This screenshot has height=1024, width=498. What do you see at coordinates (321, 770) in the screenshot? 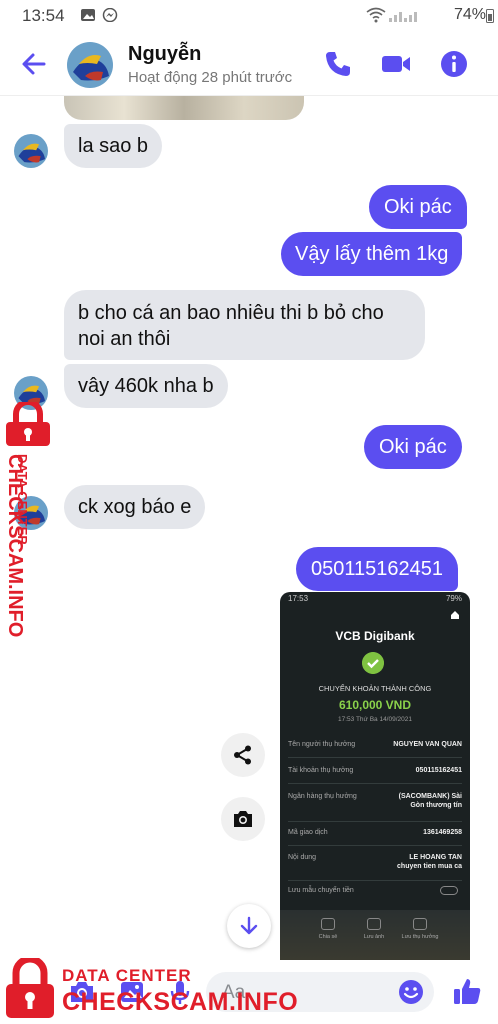
I see `receipt-row-label: Tài khoản thụ hưởng` at bounding box center [321, 770].